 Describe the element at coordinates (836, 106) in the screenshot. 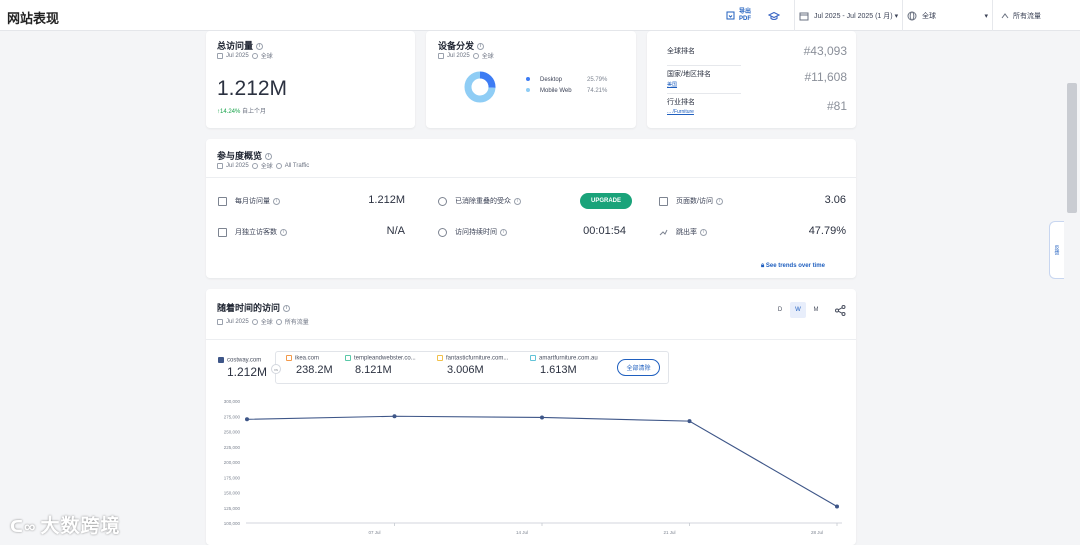

I see `industry-rank-value: #81` at that location.